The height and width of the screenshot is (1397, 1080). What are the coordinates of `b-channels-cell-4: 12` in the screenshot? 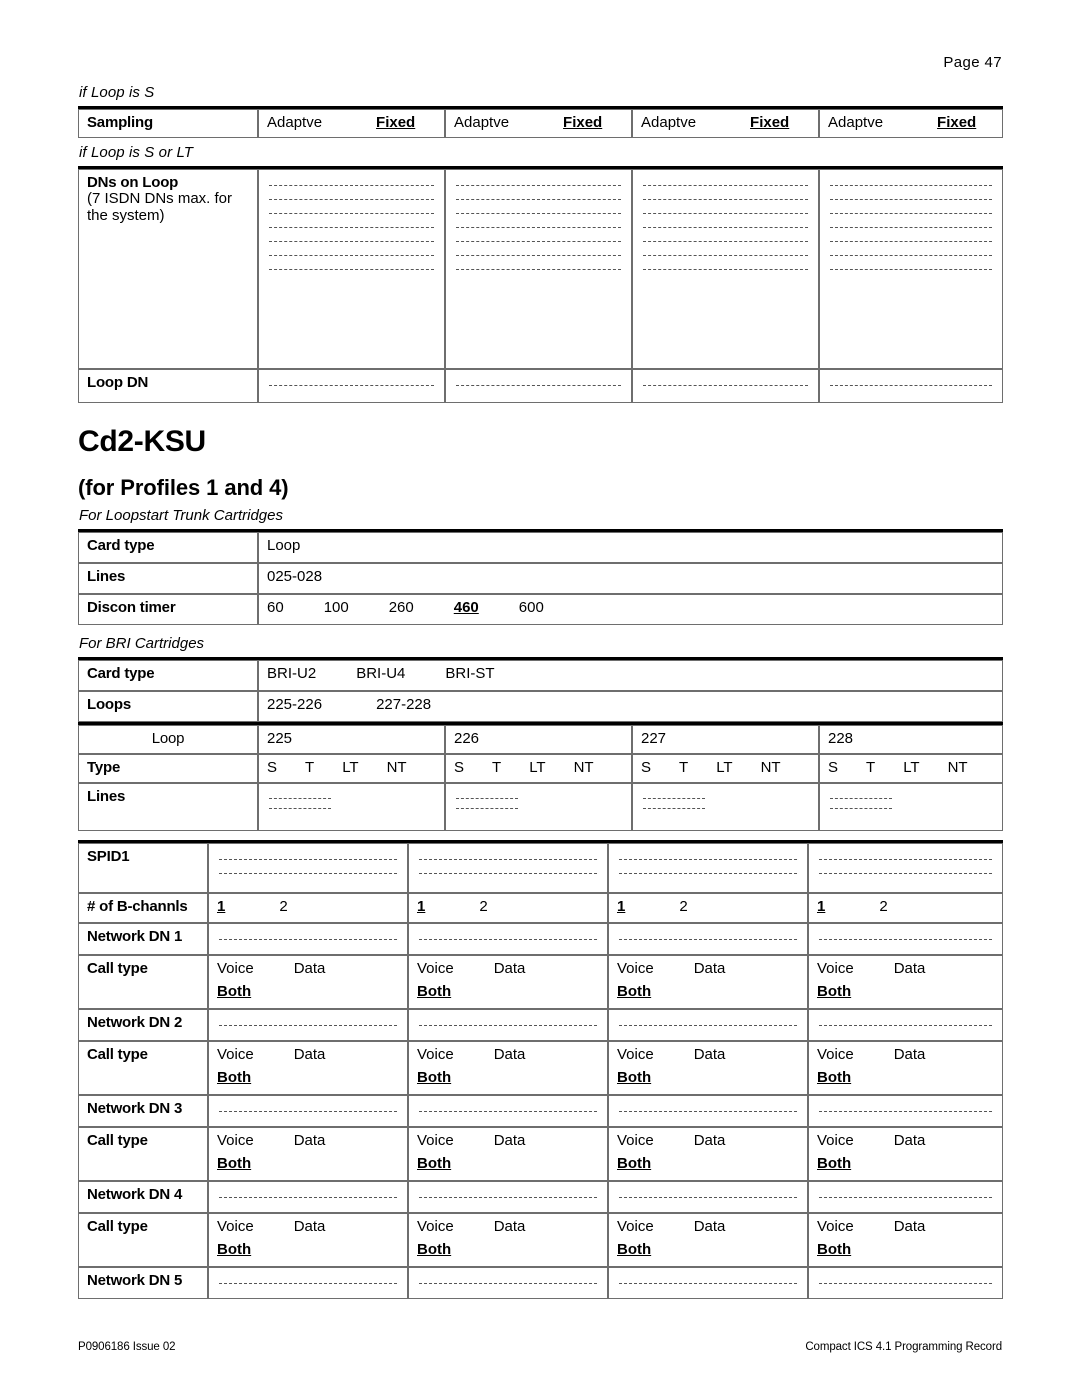 It's located at (905, 907).